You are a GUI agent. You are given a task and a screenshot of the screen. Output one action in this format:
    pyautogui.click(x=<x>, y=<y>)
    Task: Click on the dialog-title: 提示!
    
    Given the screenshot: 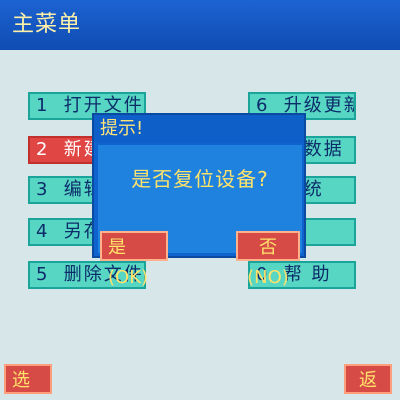 What is the action you would take?
    pyautogui.click(x=199, y=129)
    